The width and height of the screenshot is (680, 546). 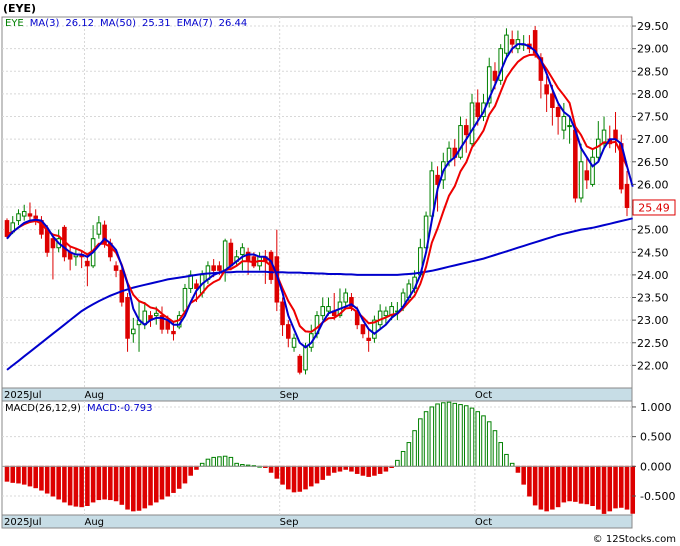 What do you see at coordinates (653, 139) in the screenshot?
I see `price-tick-label: 27.00` at bounding box center [653, 139].